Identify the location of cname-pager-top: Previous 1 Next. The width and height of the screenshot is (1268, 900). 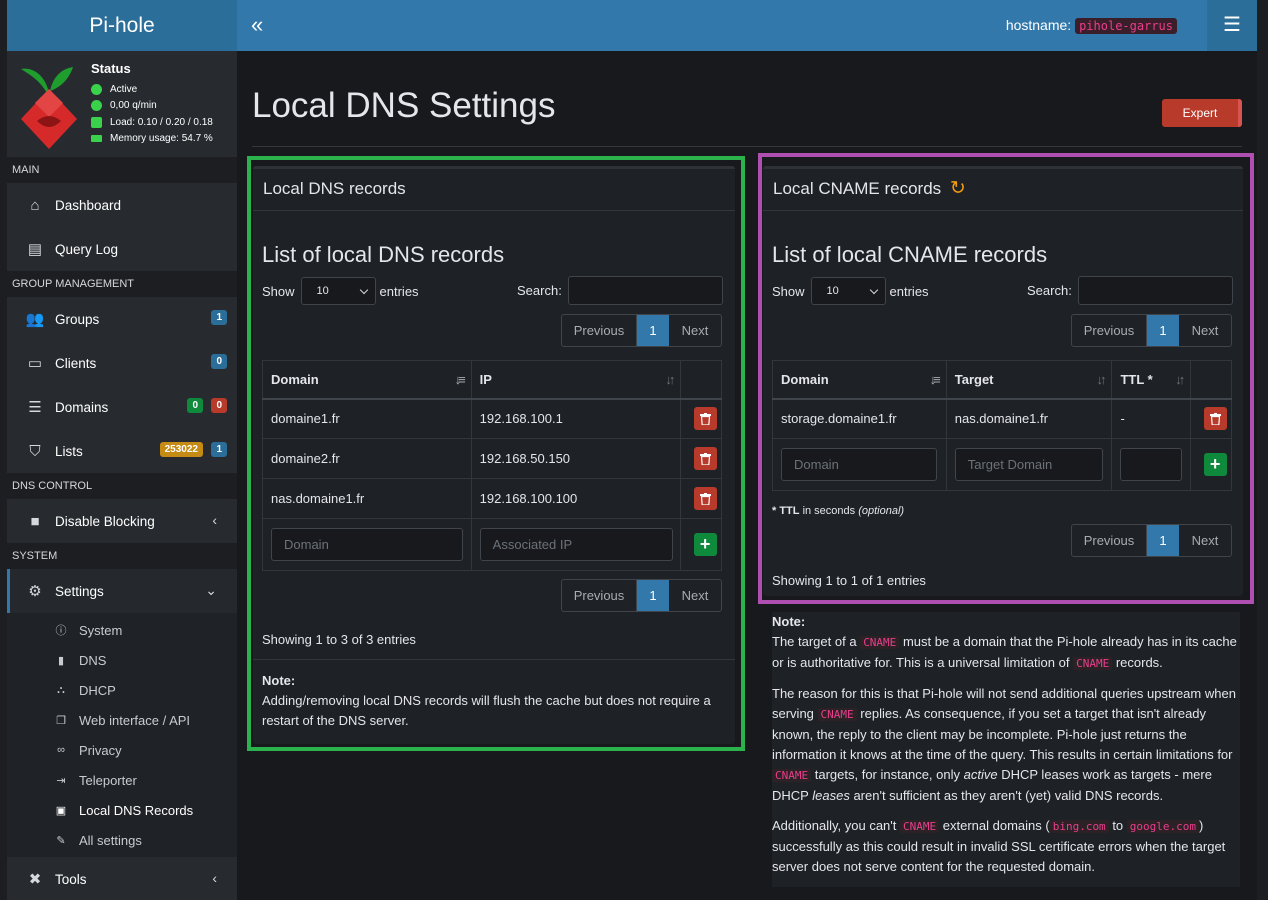
(1151, 330).